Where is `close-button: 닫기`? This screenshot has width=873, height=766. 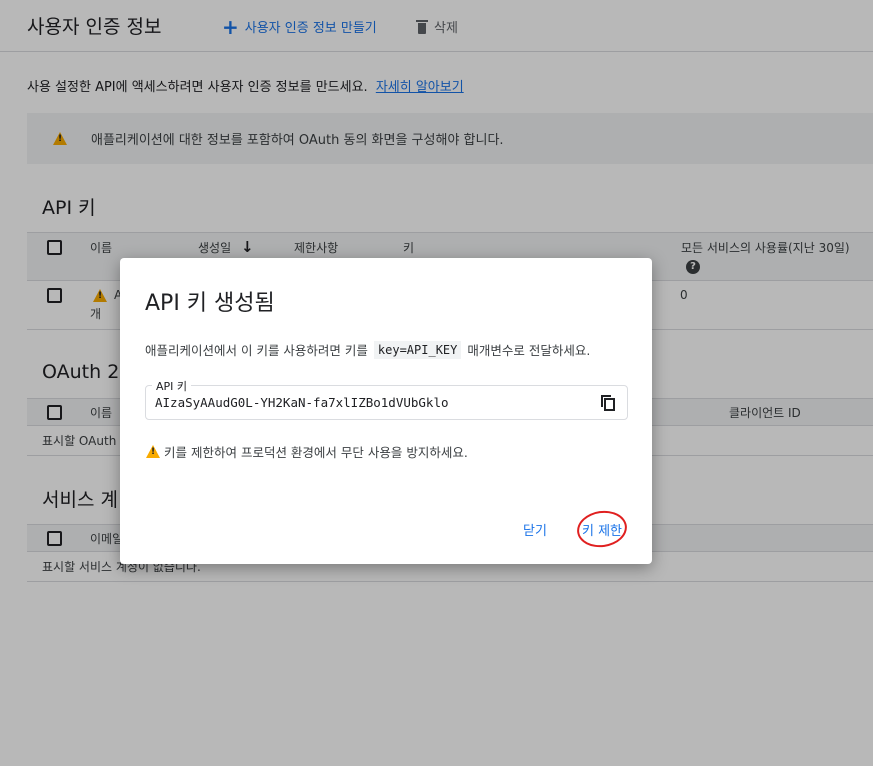 close-button: 닫기 is located at coordinates (535, 529).